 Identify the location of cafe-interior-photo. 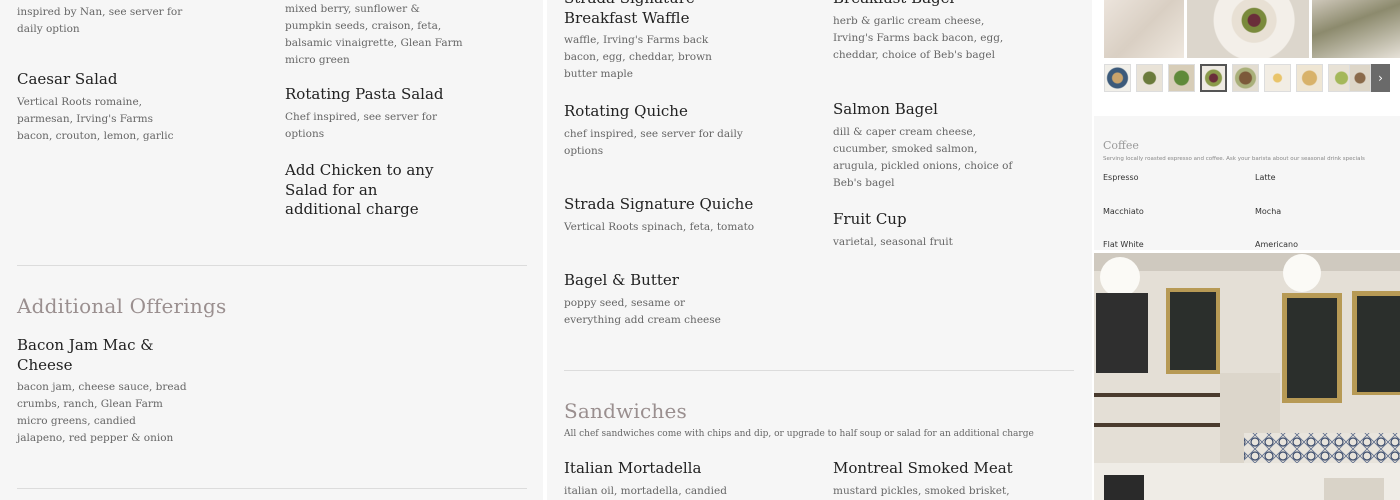
(1247, 376).